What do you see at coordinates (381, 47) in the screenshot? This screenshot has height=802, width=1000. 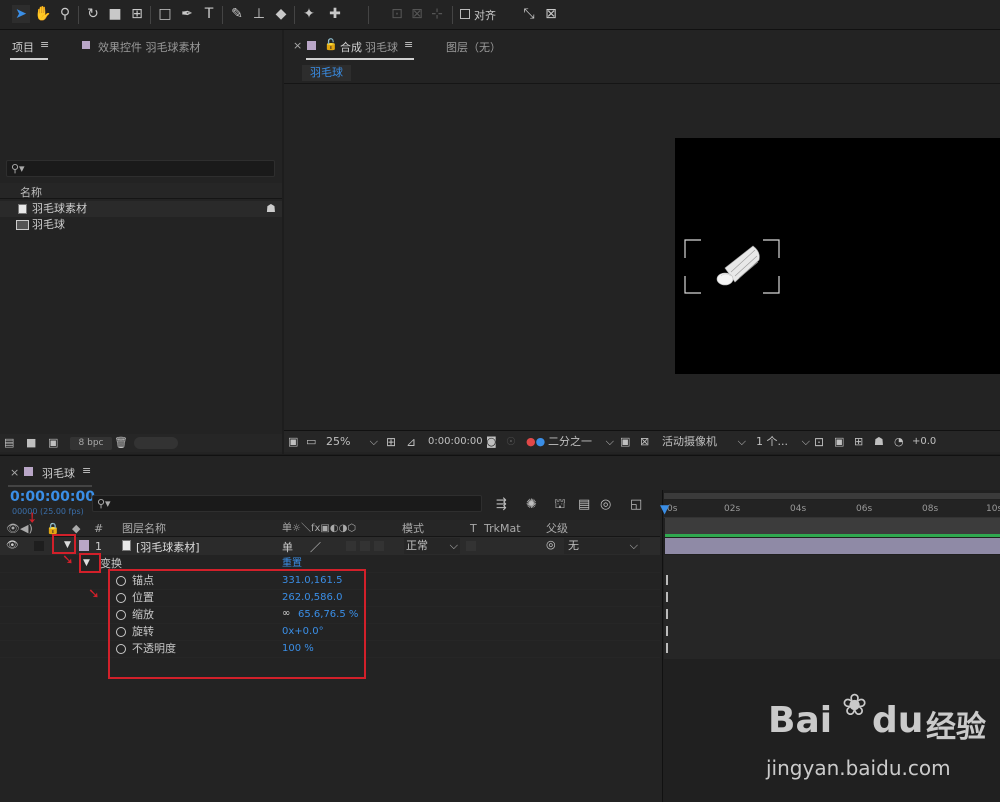 I see `tab-composition: 羽毛球` at bounding box center [381, 47].